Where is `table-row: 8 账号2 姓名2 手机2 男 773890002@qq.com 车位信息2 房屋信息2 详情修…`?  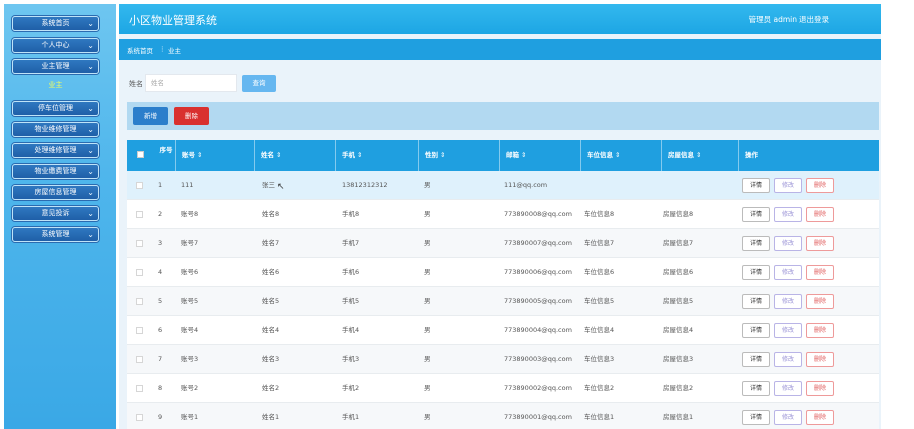
table-row: 8 账号2 姓名2 手机2 男 773890002@qq.com 车位信息2 房屋信息2 详情修… is located at coordinates (503, 388).